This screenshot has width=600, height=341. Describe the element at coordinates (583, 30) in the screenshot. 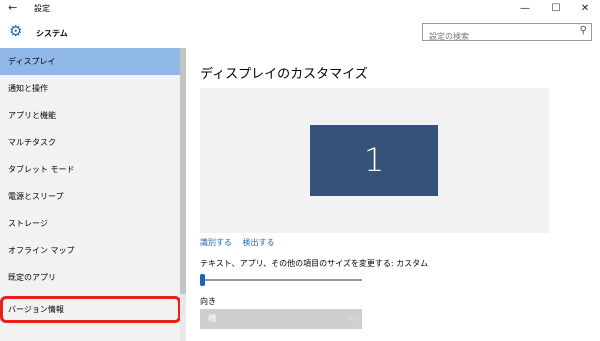

I see `search-icon: ⚲` at that location.